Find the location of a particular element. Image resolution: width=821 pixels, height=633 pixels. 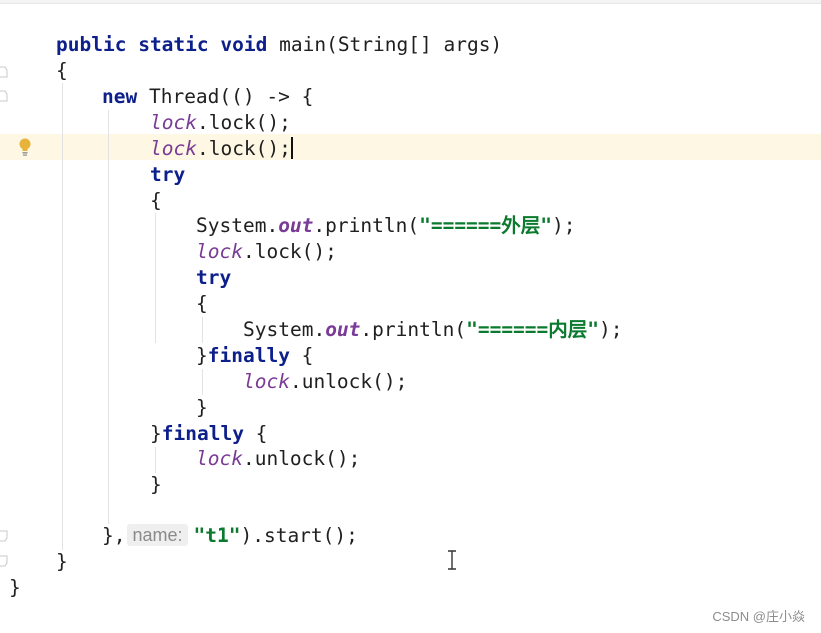

watermark: CSDN @庄小焱 is located at coordinates (758, 616).